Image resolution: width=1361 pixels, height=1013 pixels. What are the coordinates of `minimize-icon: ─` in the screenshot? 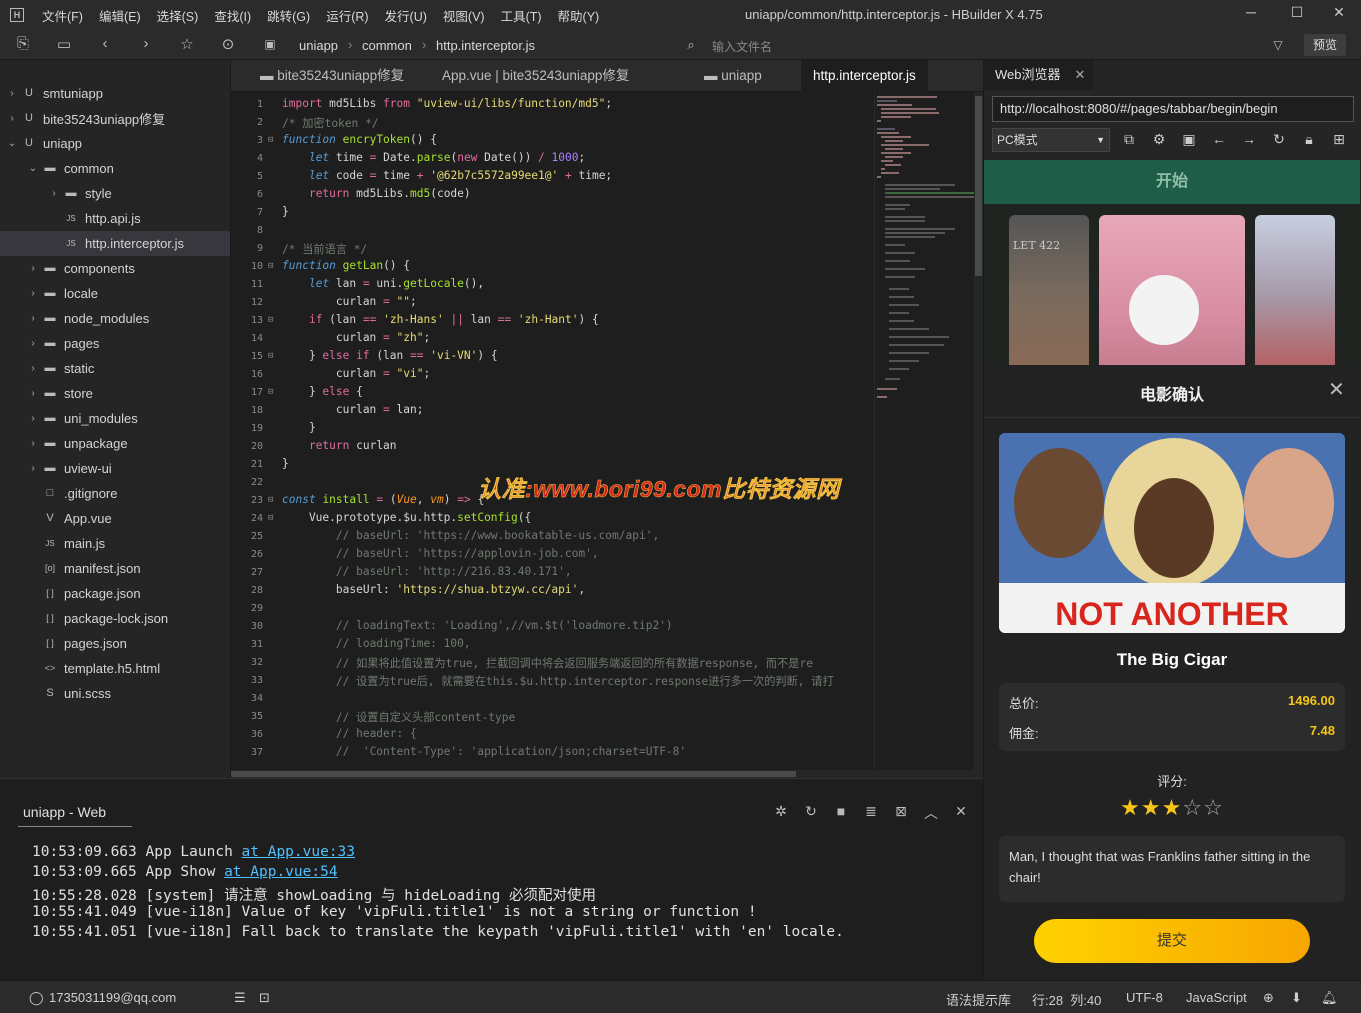 It's located at (1251, 12).